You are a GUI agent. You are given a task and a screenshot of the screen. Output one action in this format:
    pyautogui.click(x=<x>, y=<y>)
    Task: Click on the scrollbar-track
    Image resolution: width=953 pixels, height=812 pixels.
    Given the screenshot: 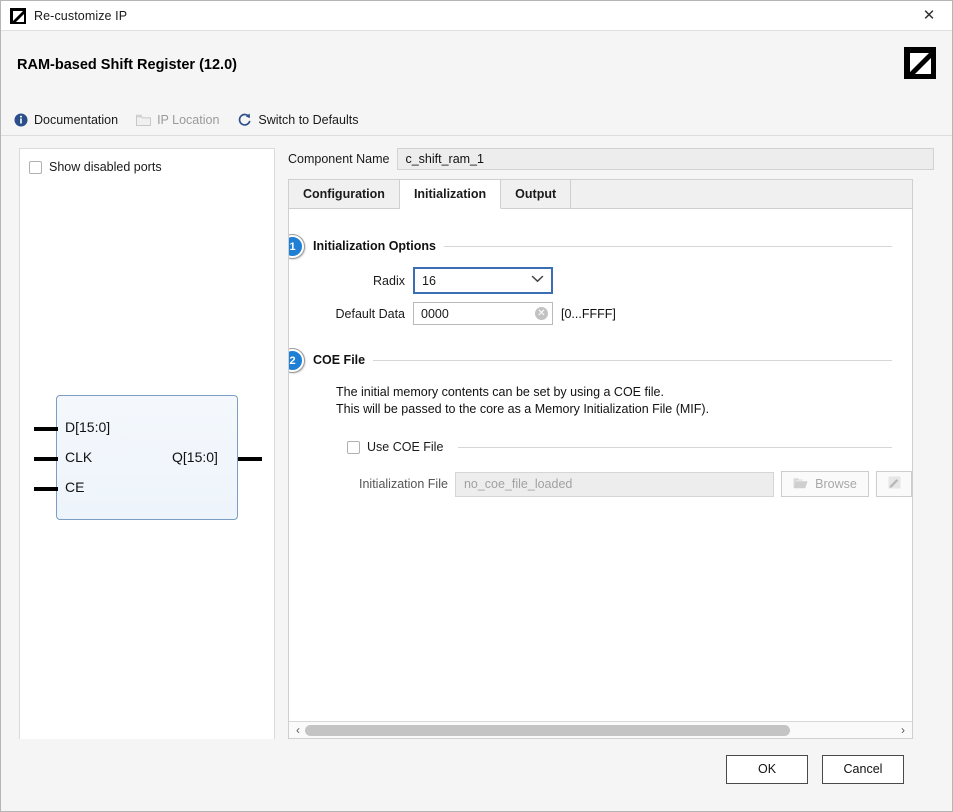 What is the action you would take?
    pyautogui.click(x=600, y=730)
    